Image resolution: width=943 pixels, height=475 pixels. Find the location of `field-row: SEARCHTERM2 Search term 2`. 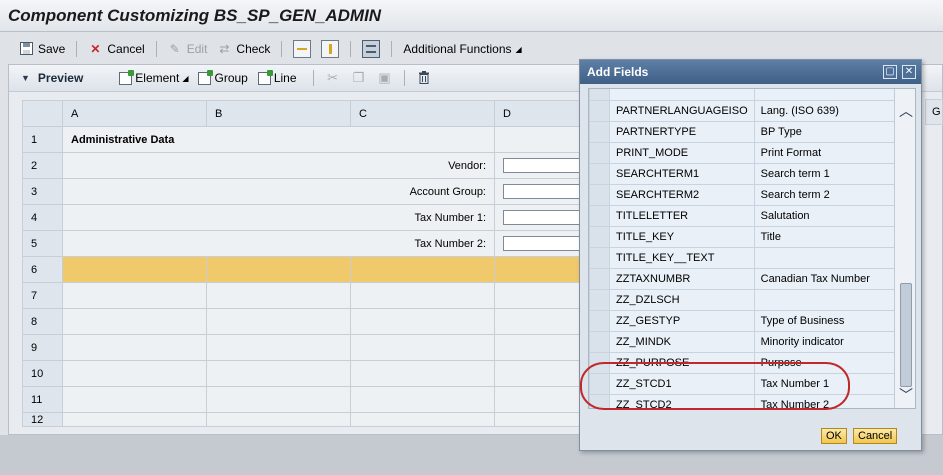

field-row: SEARCHTERM2 Search term 2 is located at coordinates (742, 195).